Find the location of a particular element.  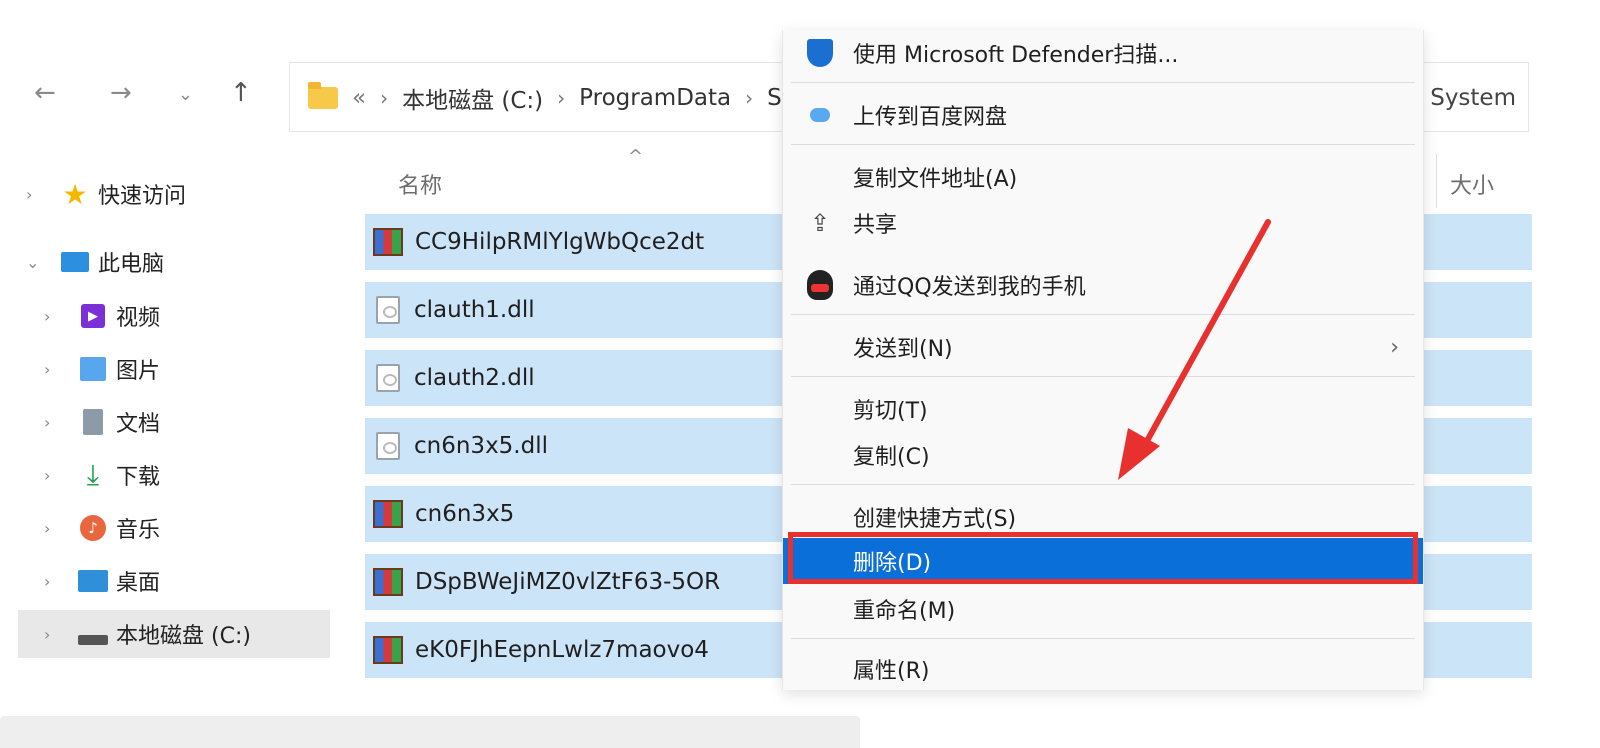

arrow-up-icon: ↑ is located at coordinates (241, 93).